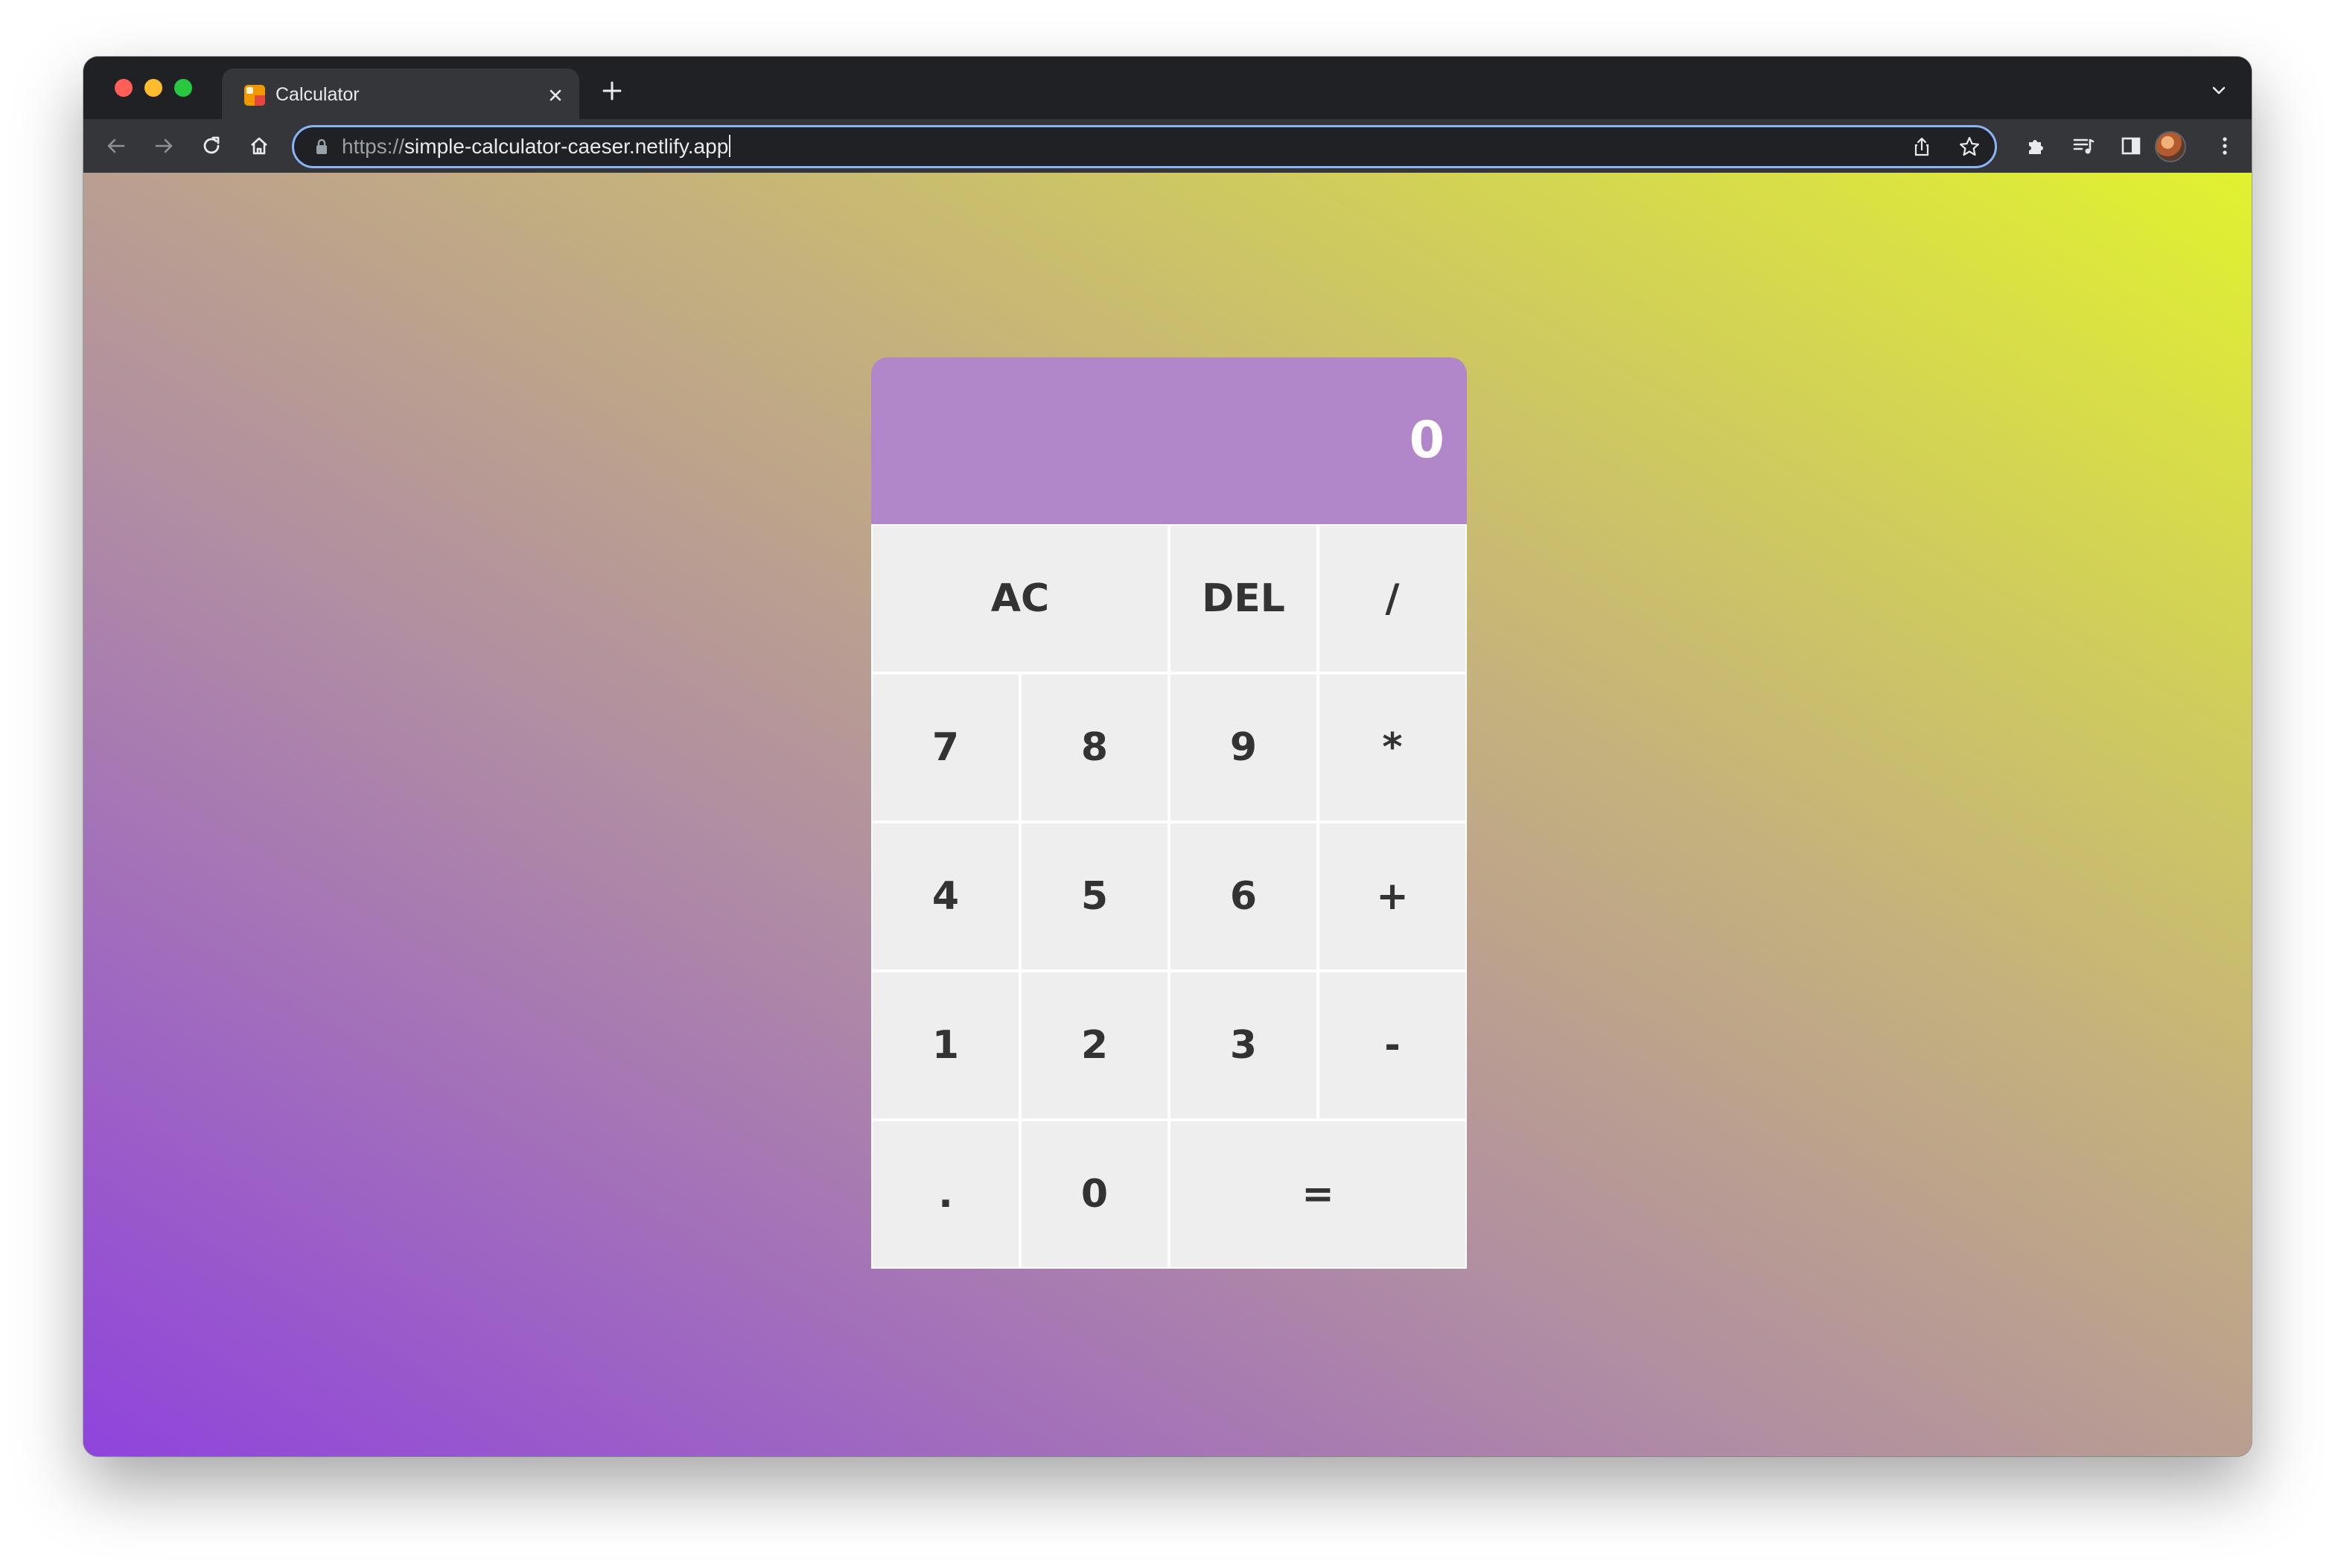 The image size is (2338, 1568). What do you see at coordinates (1167, 88) in the screenshot?
I see `tab-strip: Calculator` at bounding box center [1167, 88].